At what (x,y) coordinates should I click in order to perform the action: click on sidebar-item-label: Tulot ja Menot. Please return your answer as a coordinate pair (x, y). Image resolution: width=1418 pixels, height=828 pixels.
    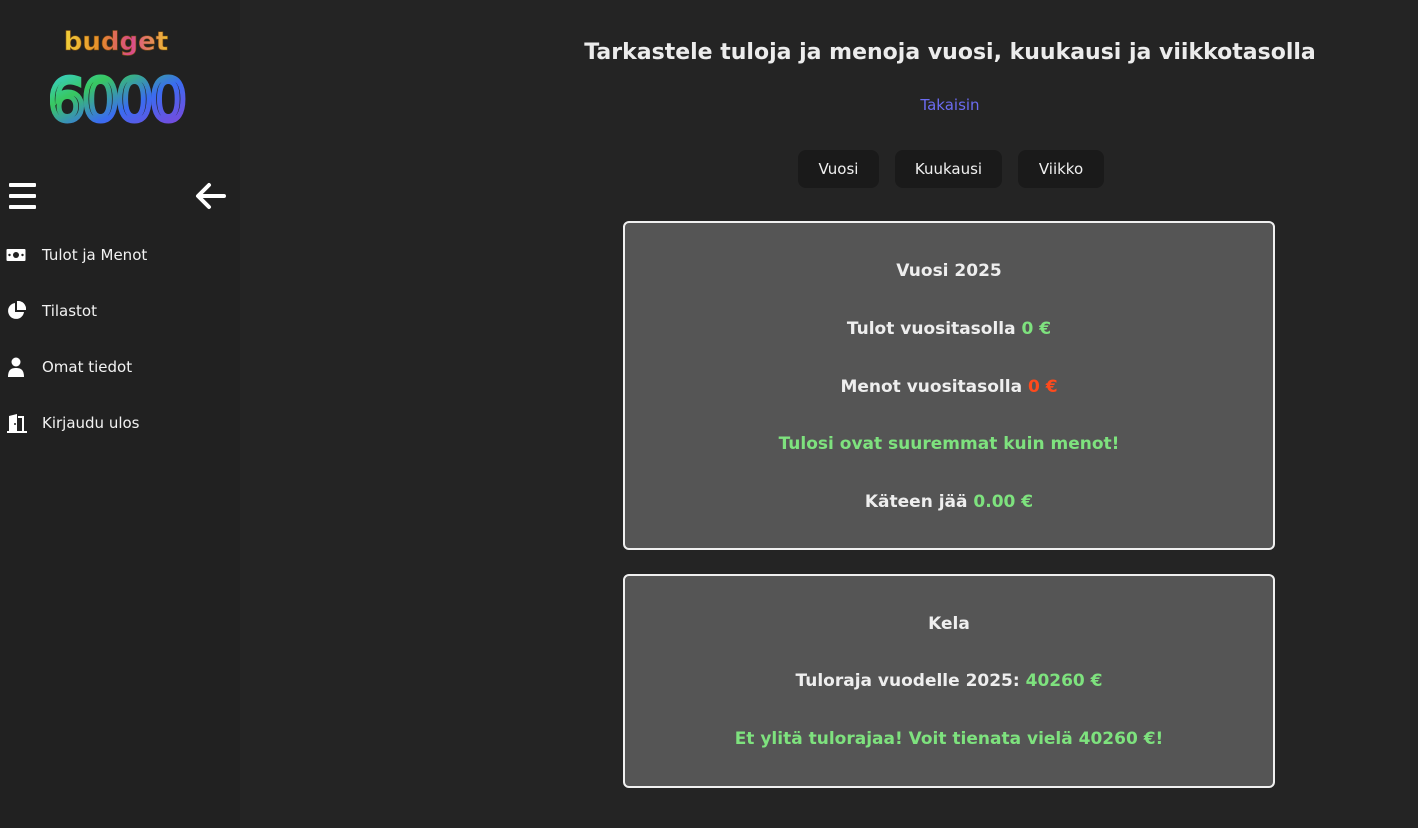
    Looking at the image, I should click on (95, 255).